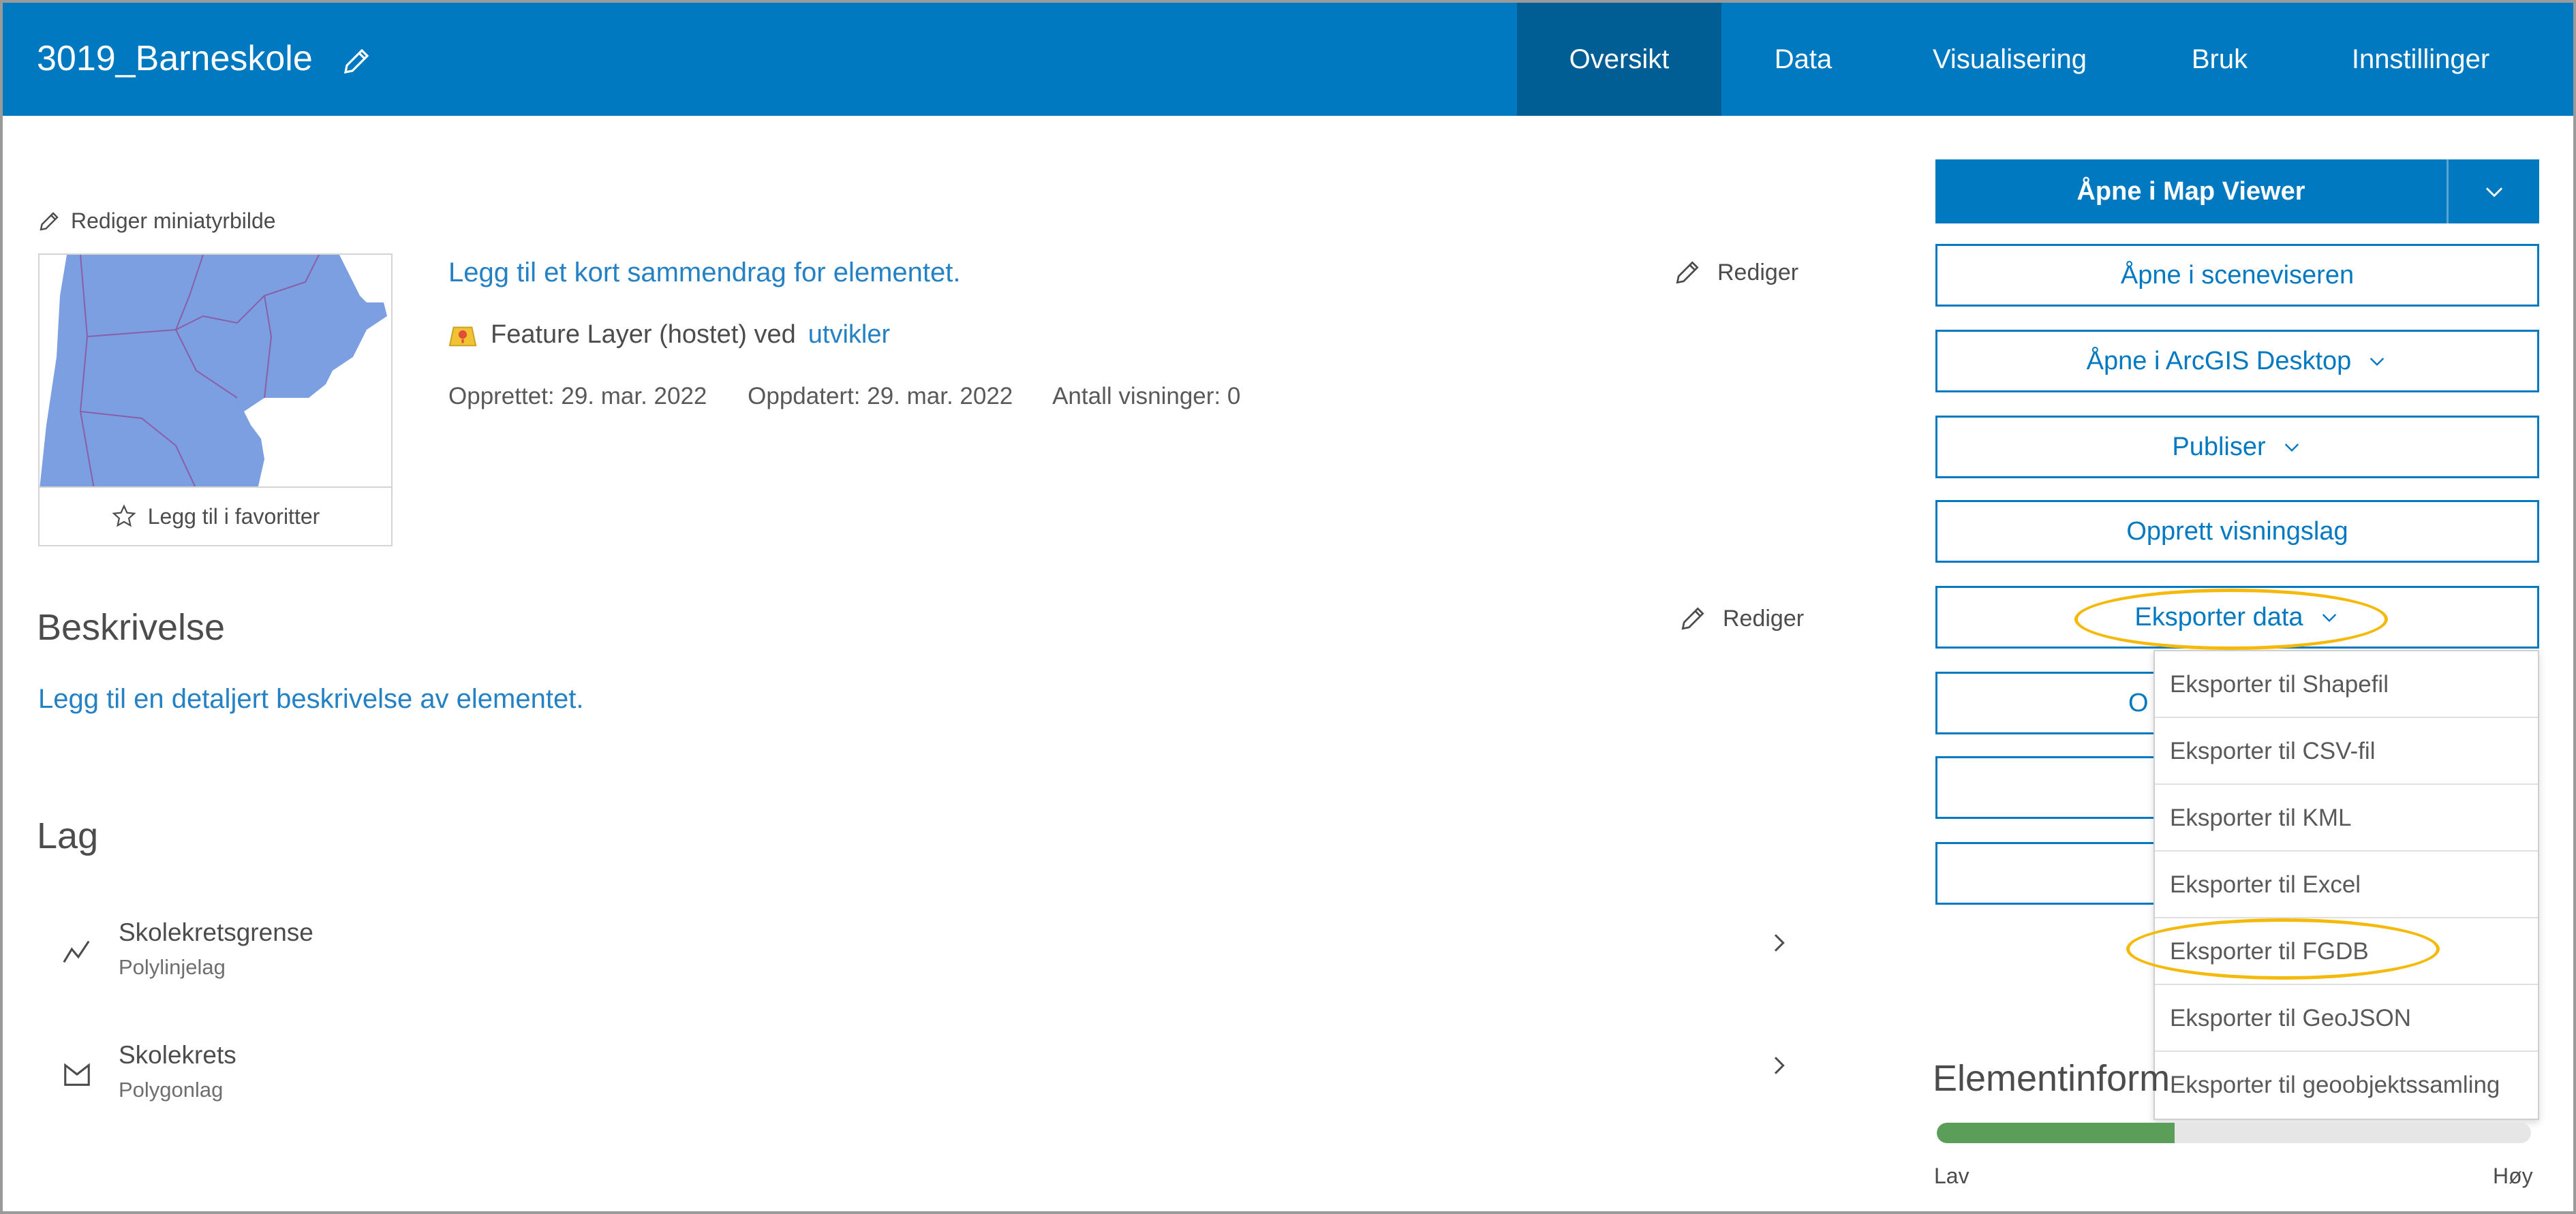 Image resolution: width=2576 pixels, height=1214 pixels. Describe the element at coordinates (2420, 59) in the screenshot. I see `tab-innstillinger: Innstillinger` at that location.